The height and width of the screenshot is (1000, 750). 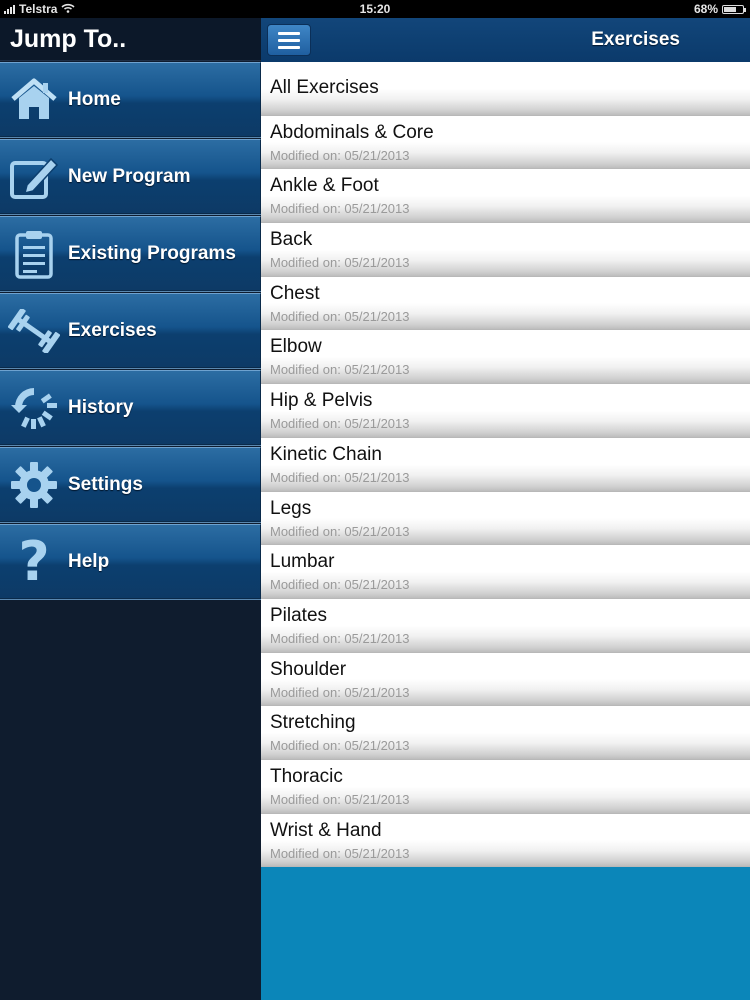 I want to click on list-item: Abdominals & Core Modified on: 05/21/2013, so click(x=505, y=142).